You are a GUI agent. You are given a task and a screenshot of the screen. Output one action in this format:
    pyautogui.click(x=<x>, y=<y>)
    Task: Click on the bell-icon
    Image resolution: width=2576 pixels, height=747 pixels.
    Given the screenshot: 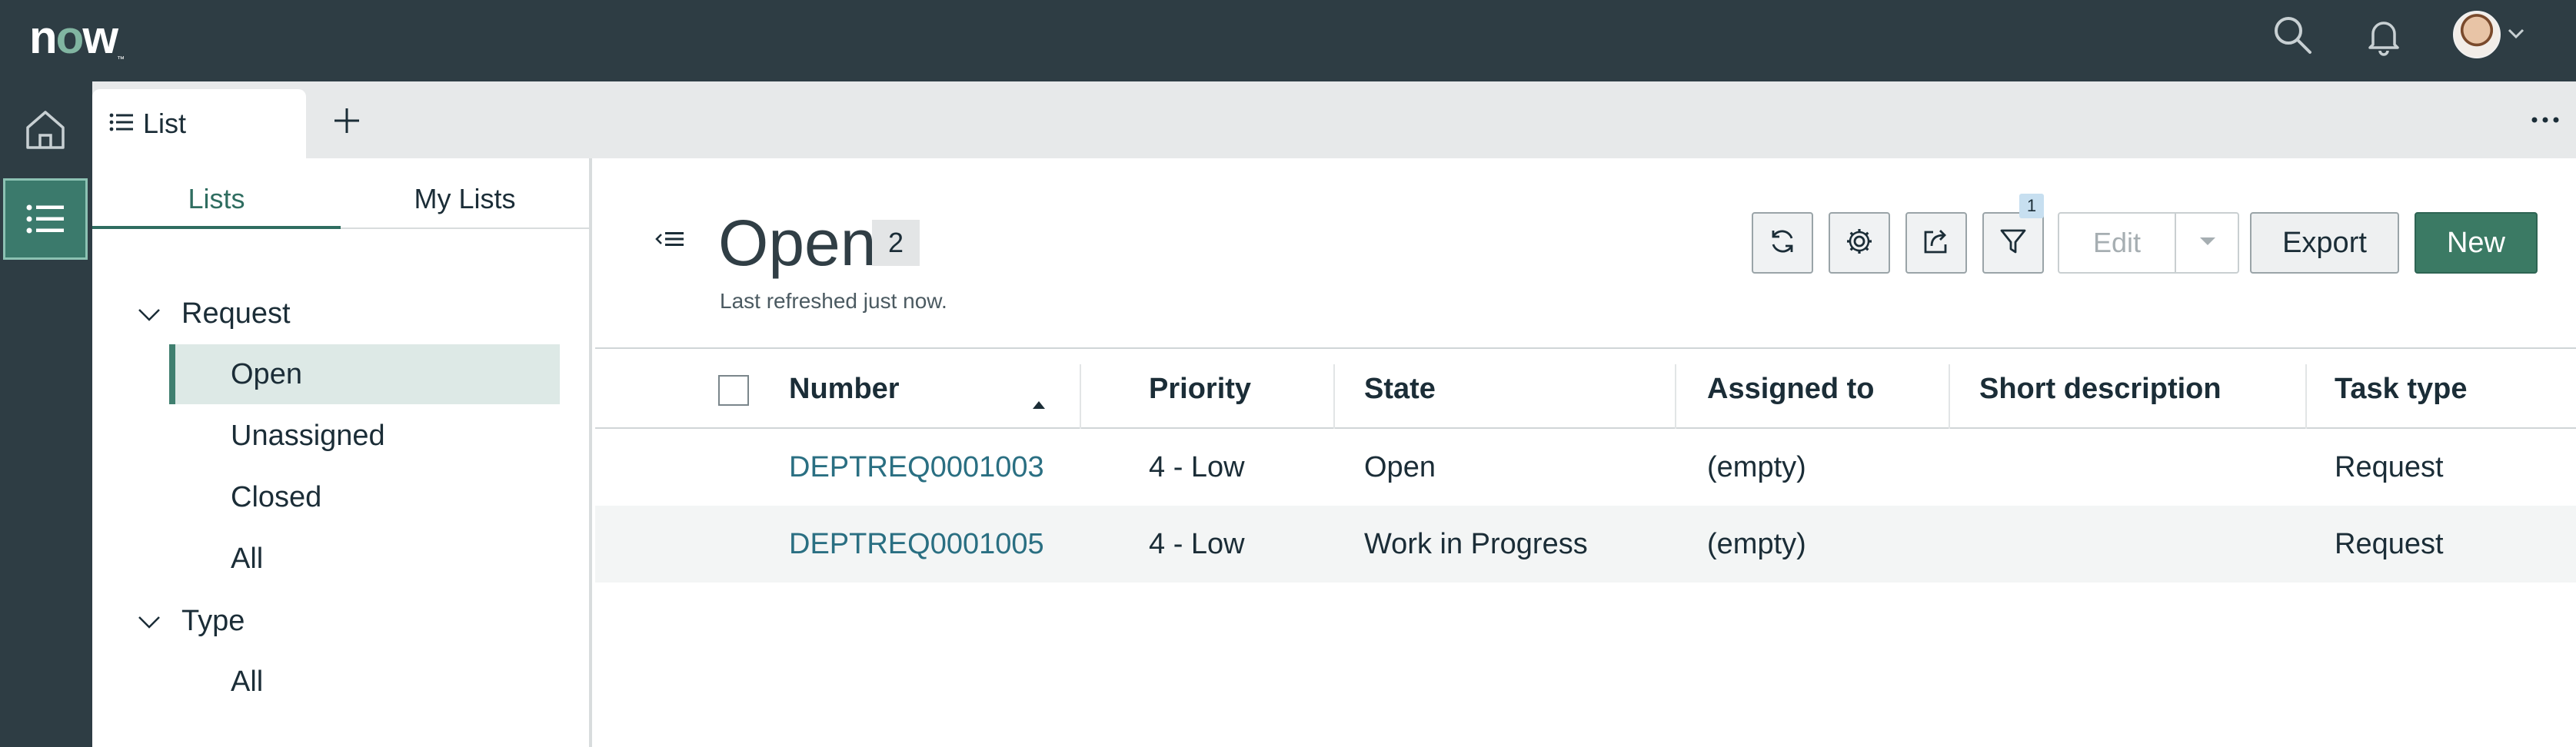 What is the action you would take?
    pyautogui.click(x=2383, y=35)
    